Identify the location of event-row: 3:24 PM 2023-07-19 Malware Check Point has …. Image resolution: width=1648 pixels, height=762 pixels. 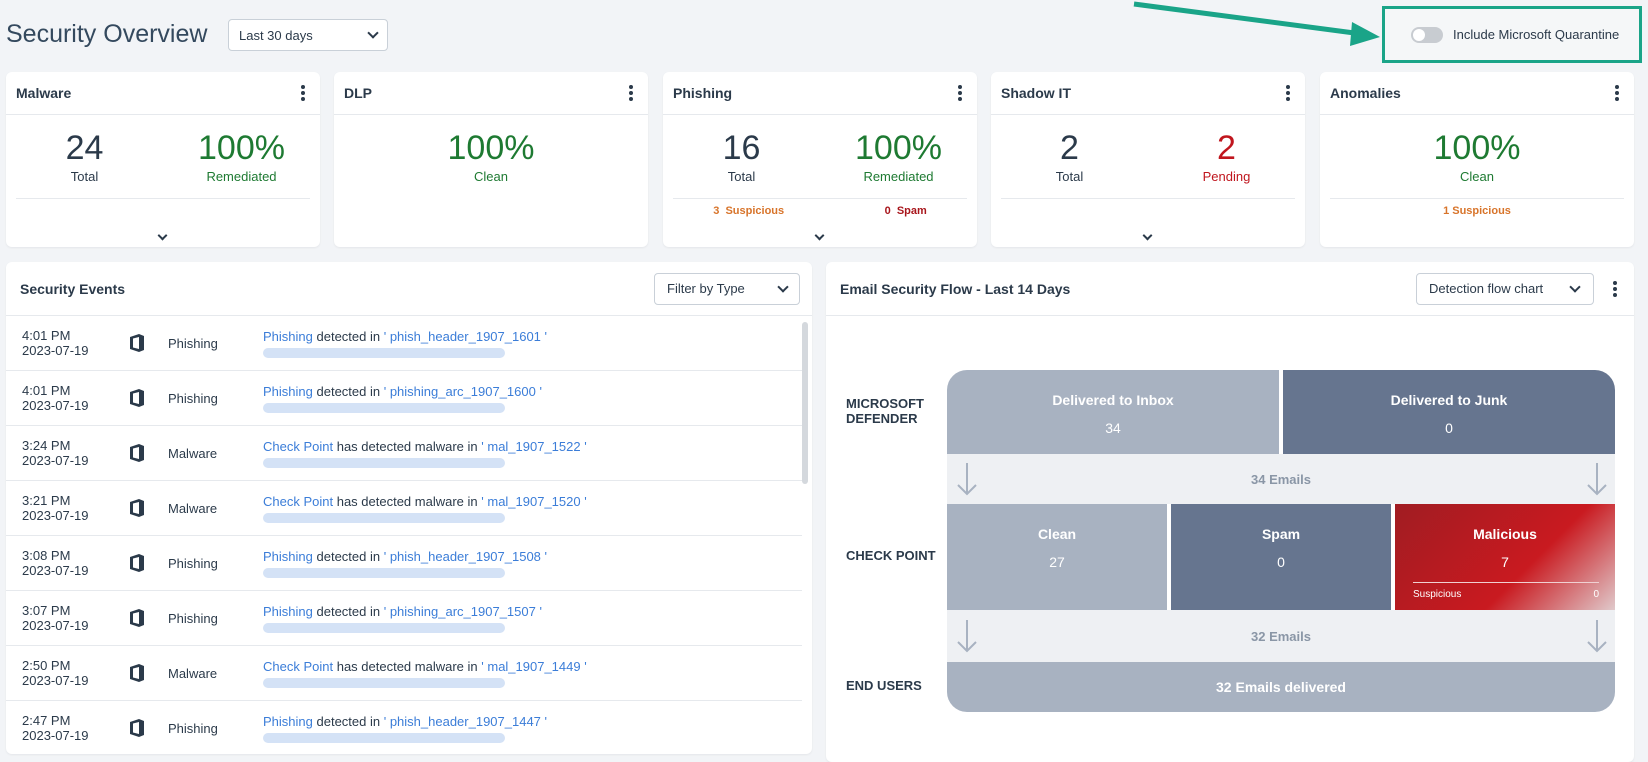
(404, 453).